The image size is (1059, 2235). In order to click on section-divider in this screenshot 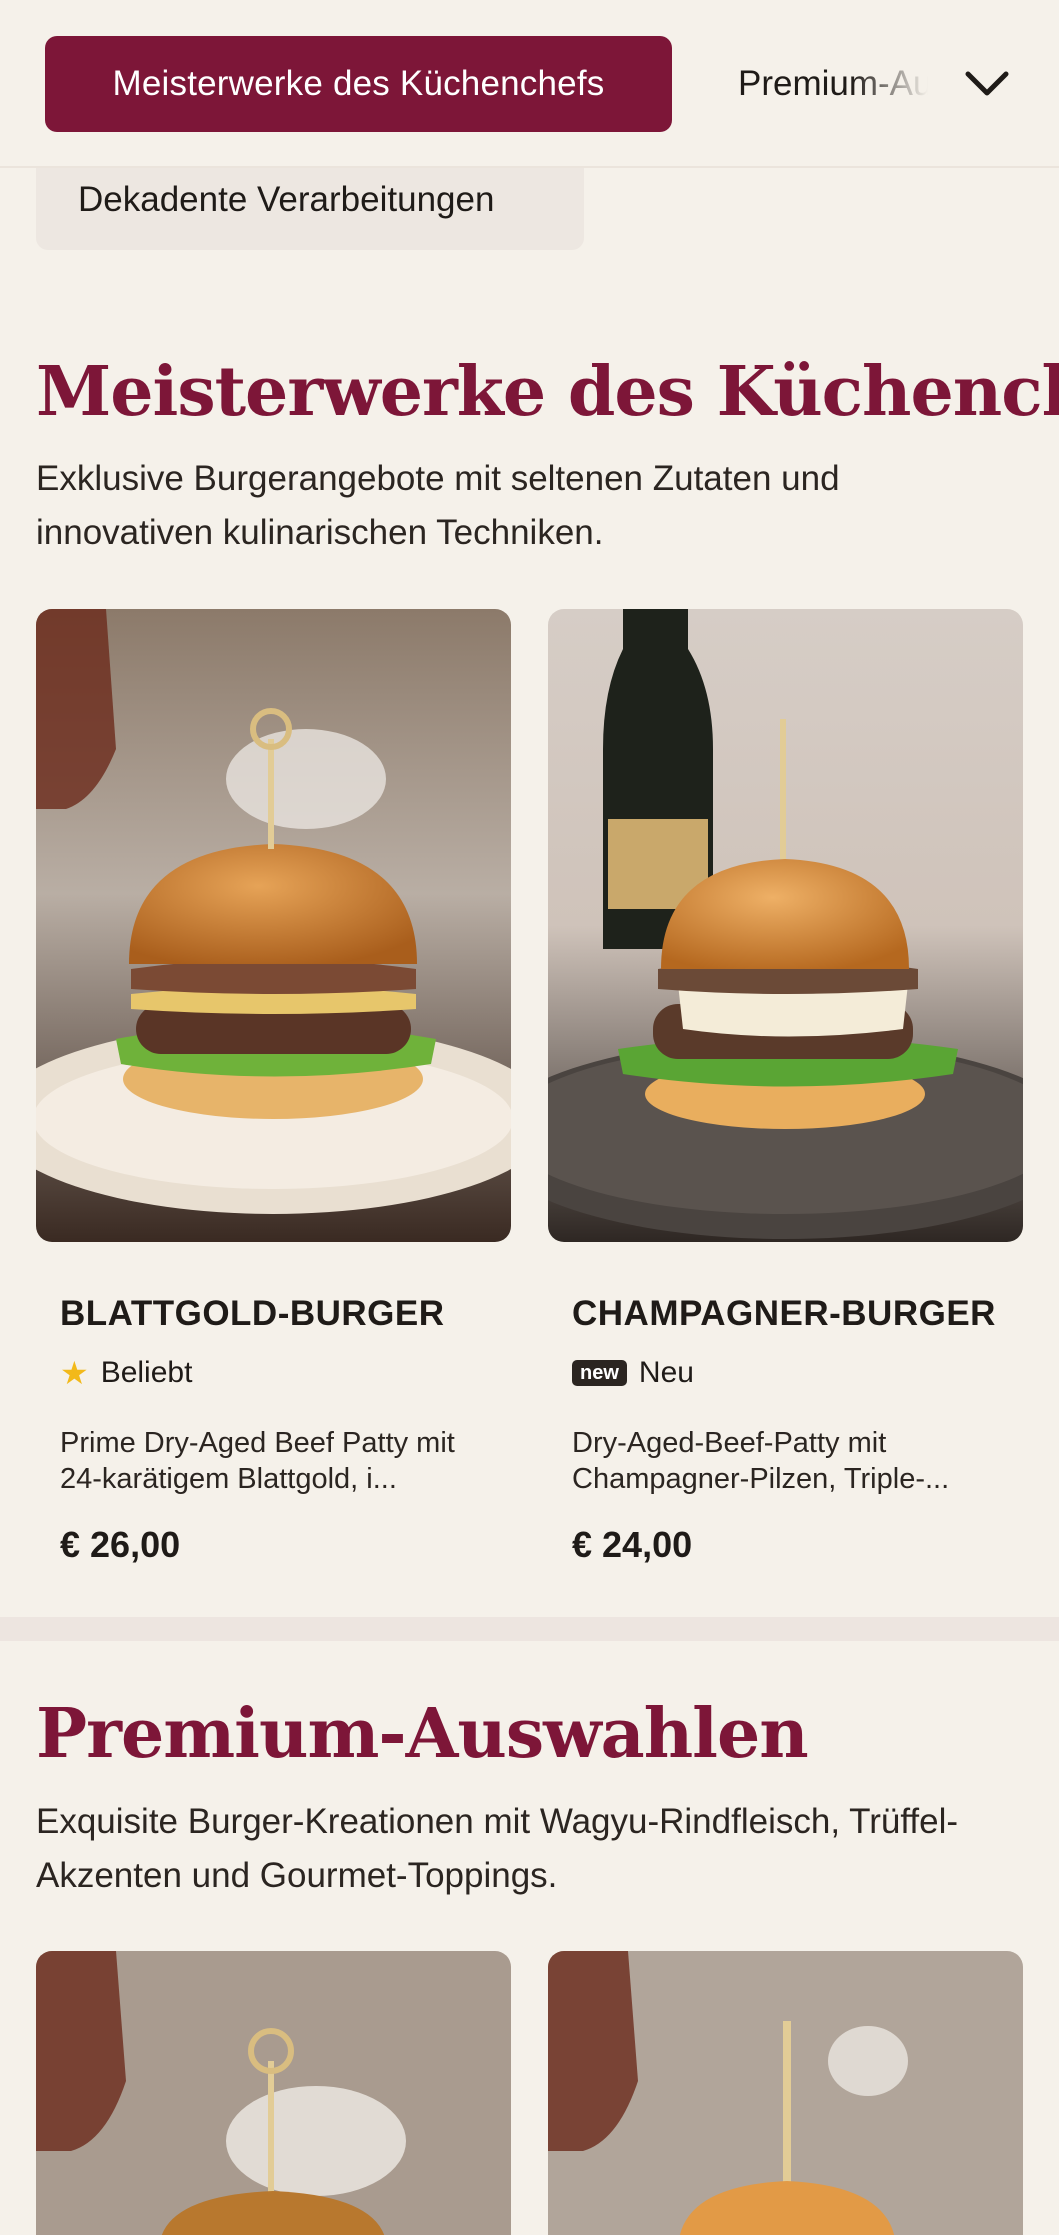, I will do `click(529, 1629)`.